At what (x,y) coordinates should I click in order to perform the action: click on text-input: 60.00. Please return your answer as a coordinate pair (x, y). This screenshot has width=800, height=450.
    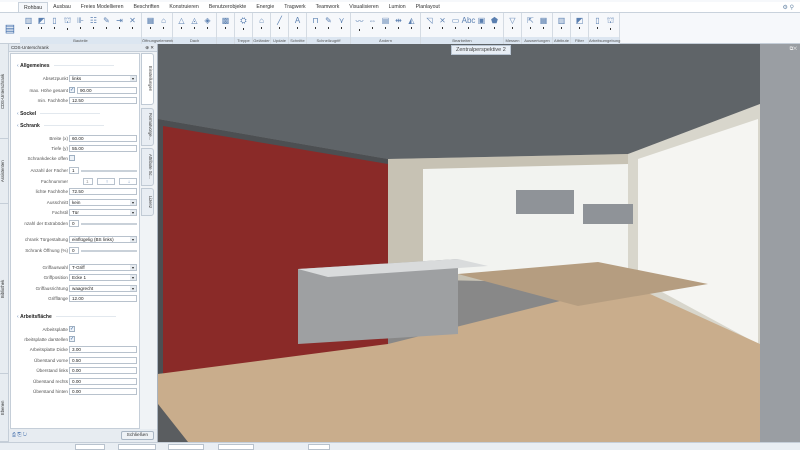
    Looking at the image, I should click on (103, 138).